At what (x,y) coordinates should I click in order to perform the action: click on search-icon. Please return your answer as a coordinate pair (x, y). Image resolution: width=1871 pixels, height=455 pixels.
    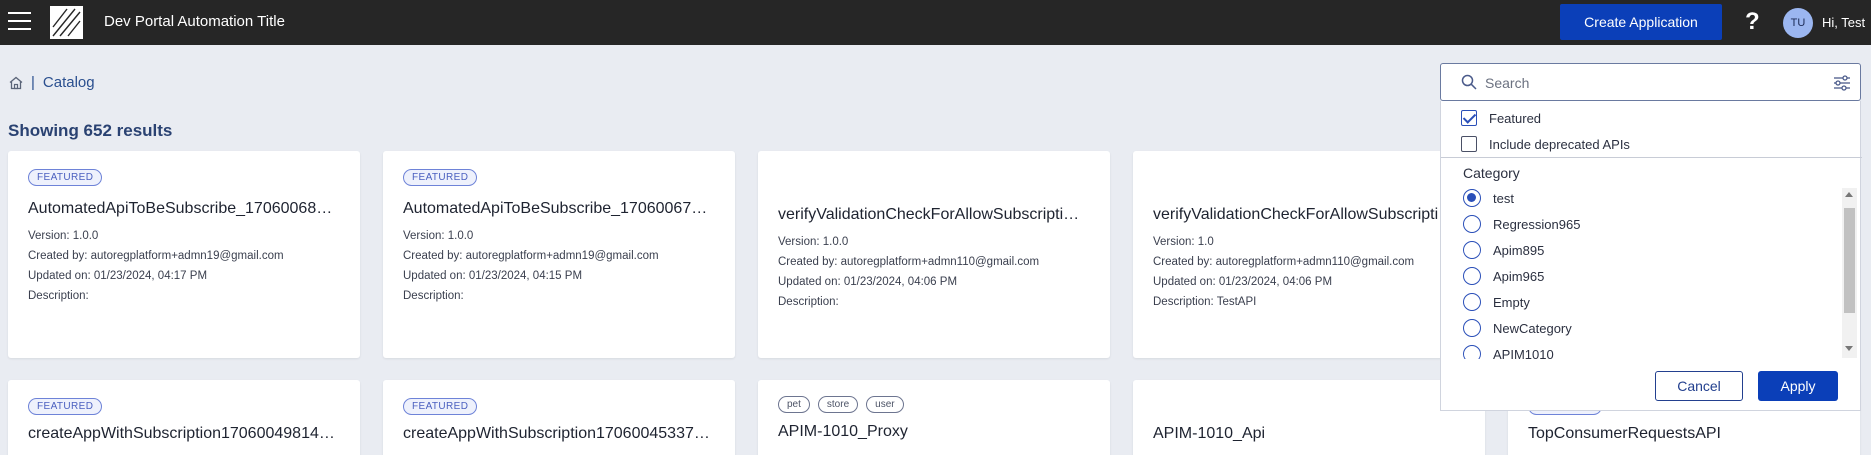
    Looking at the image, I should click on (1469, 82).